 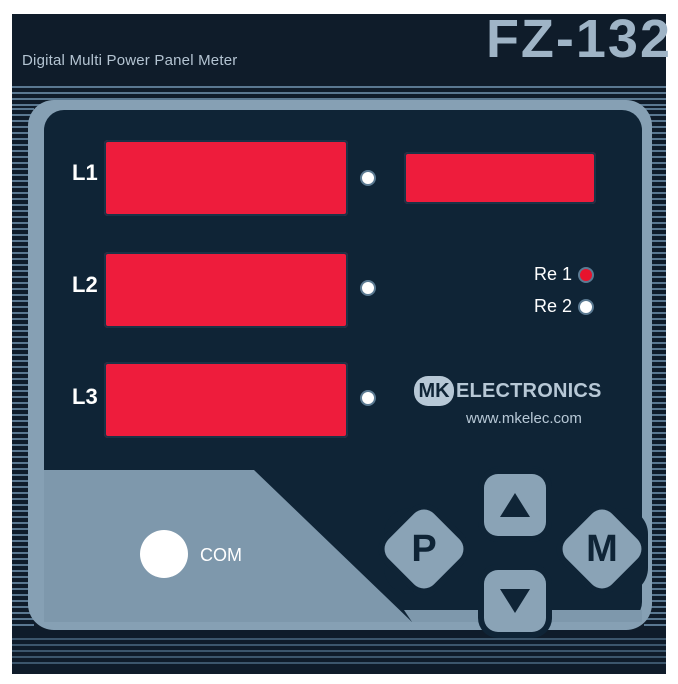 I want to click on brand-logo: MK ELECTRONICS, so click(x=508, y=391).